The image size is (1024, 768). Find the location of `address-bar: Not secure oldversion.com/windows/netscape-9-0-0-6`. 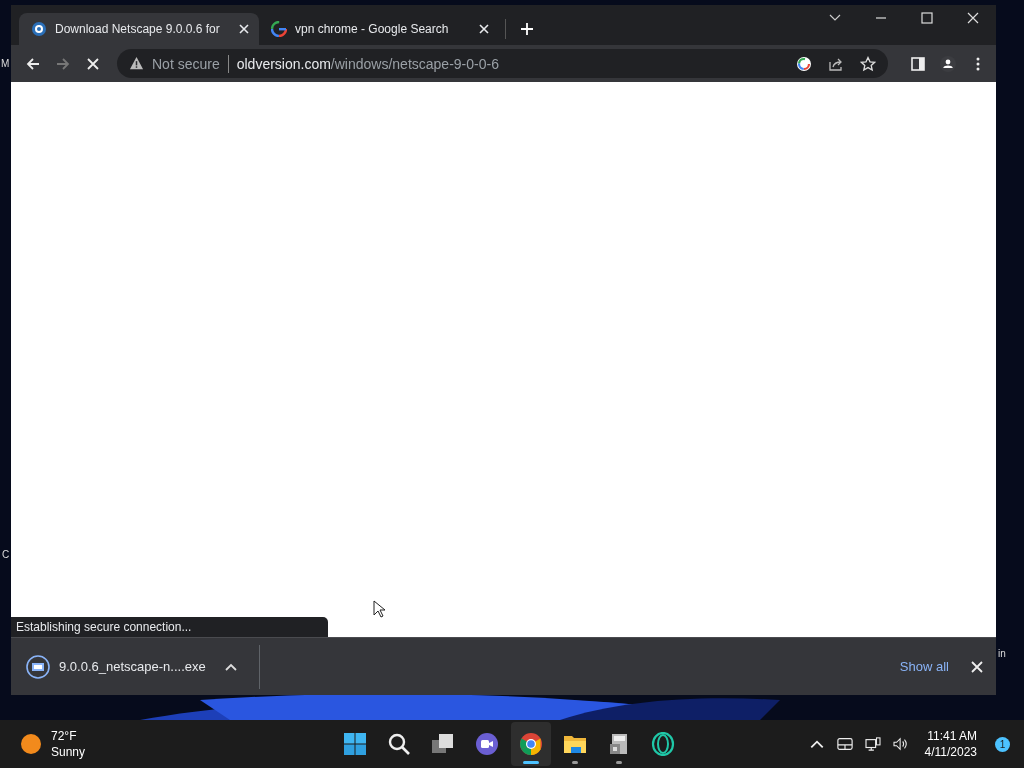

address-bar: Not secure oldversion.com/windows/netscape-9-0-0-6 is located at coordinates (502, 63).